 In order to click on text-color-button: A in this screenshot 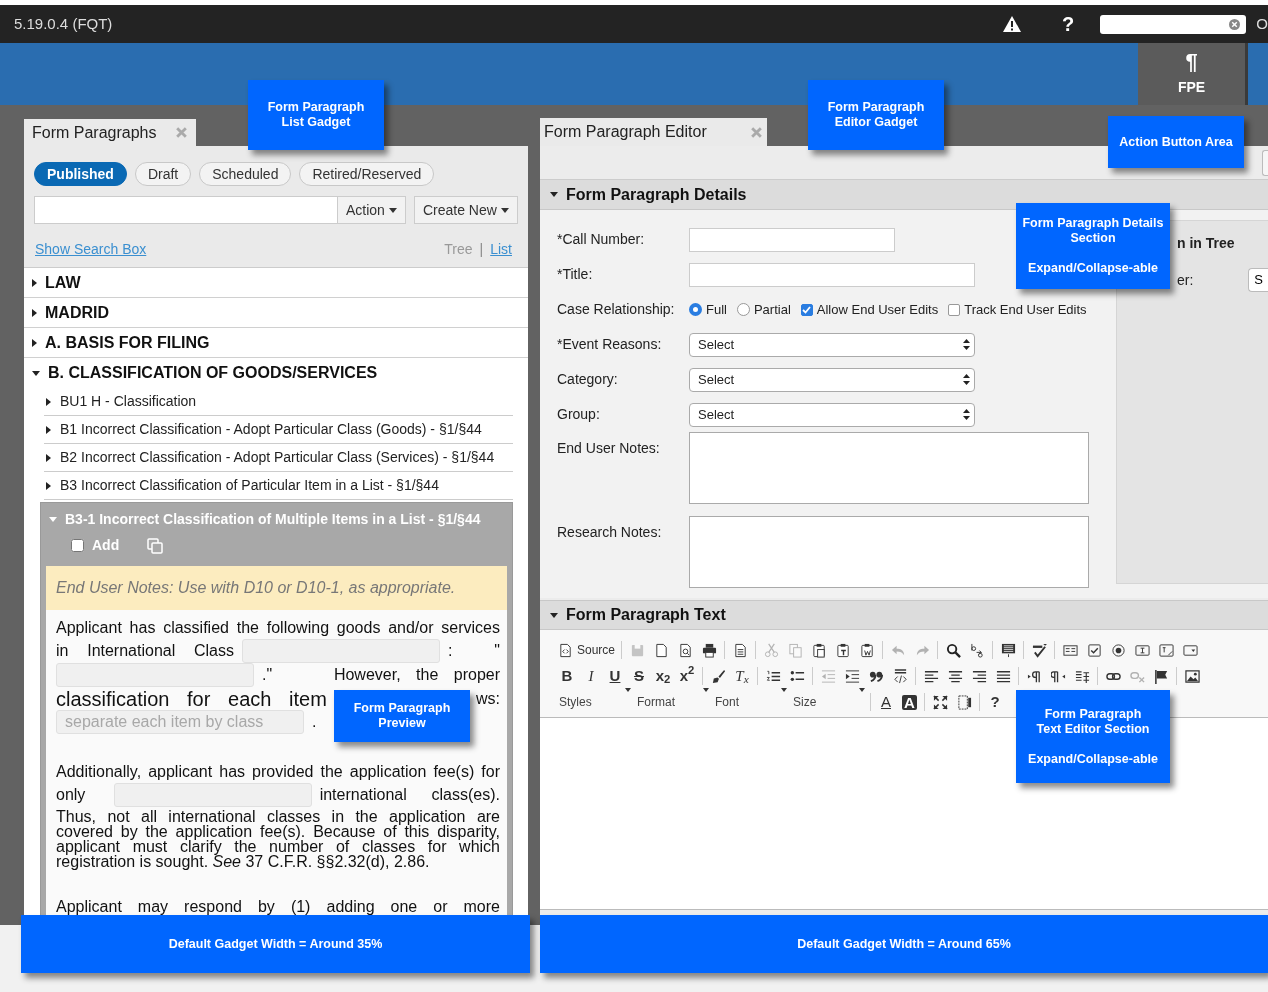, I will do `click(886, 702)`.